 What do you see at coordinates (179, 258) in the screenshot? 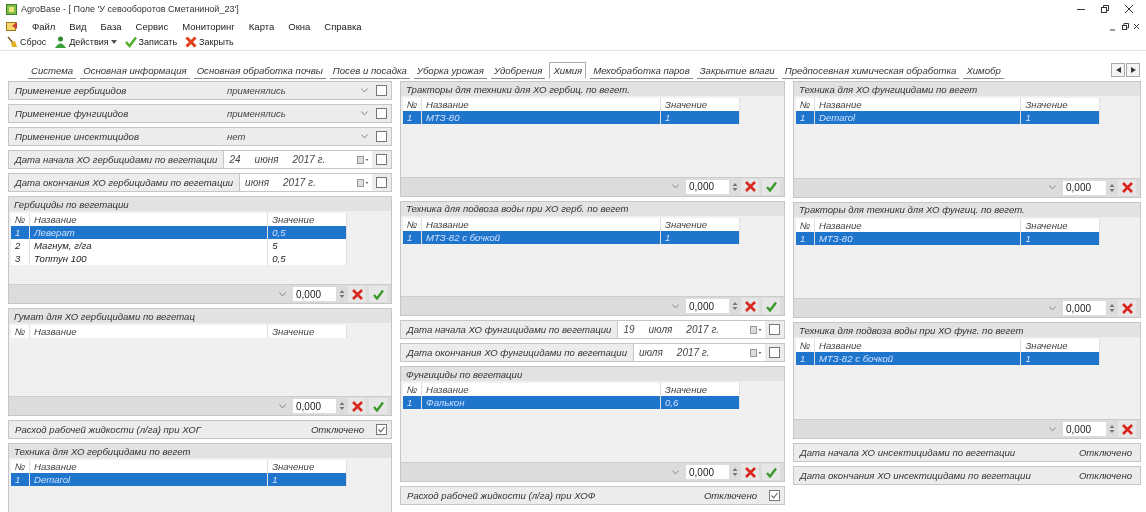
I see `table-row: 3 Топтун 100 0,5` at bounding box center [179, 258].